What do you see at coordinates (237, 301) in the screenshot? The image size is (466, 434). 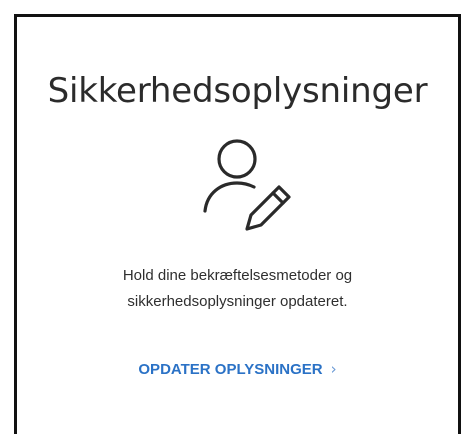 I see `description-line-2: sikkerhedsoplysninger opdateret.` at bounding box center [237, 301].